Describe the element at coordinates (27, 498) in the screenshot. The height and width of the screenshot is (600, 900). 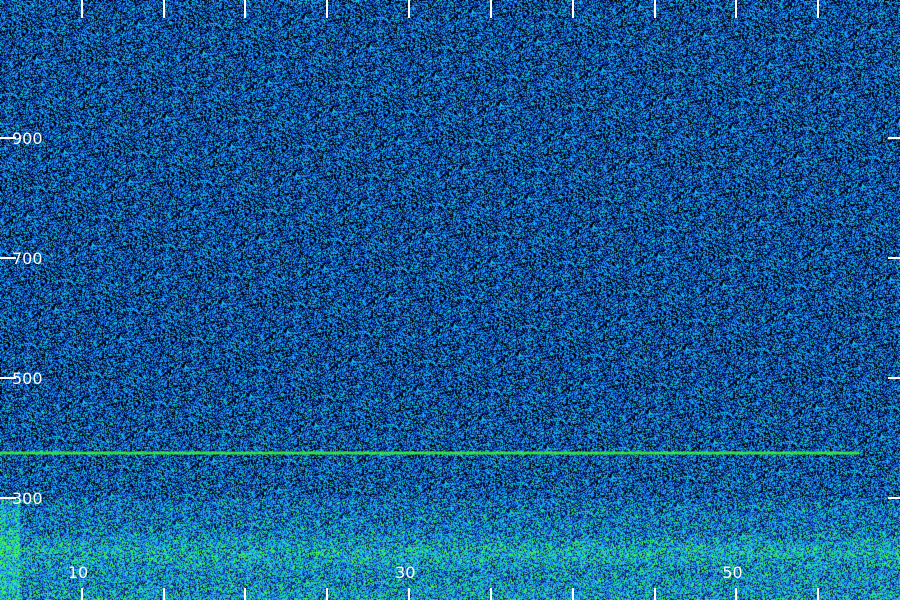
I see `y-tick-label-300: 300` at that location.